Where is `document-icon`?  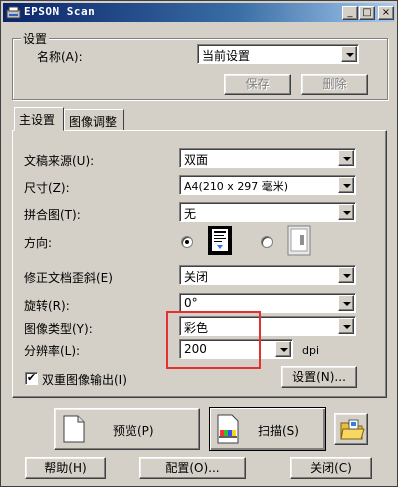 document-icon is located at coordinates (74, 430).